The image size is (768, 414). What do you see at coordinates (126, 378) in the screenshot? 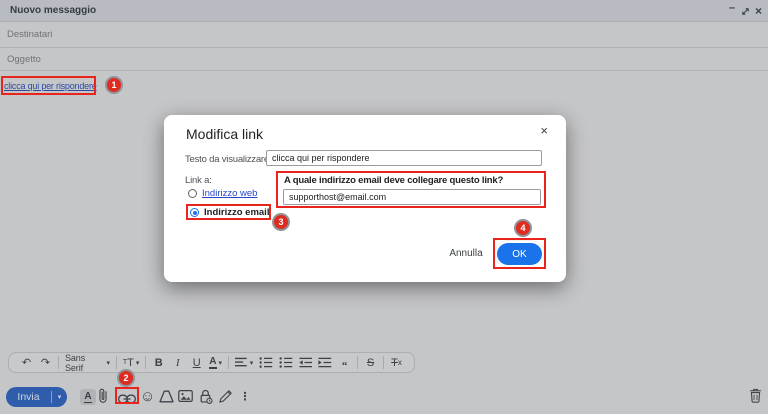
I see `annotation-badge-2: 2` at bounding box center [126, 378].